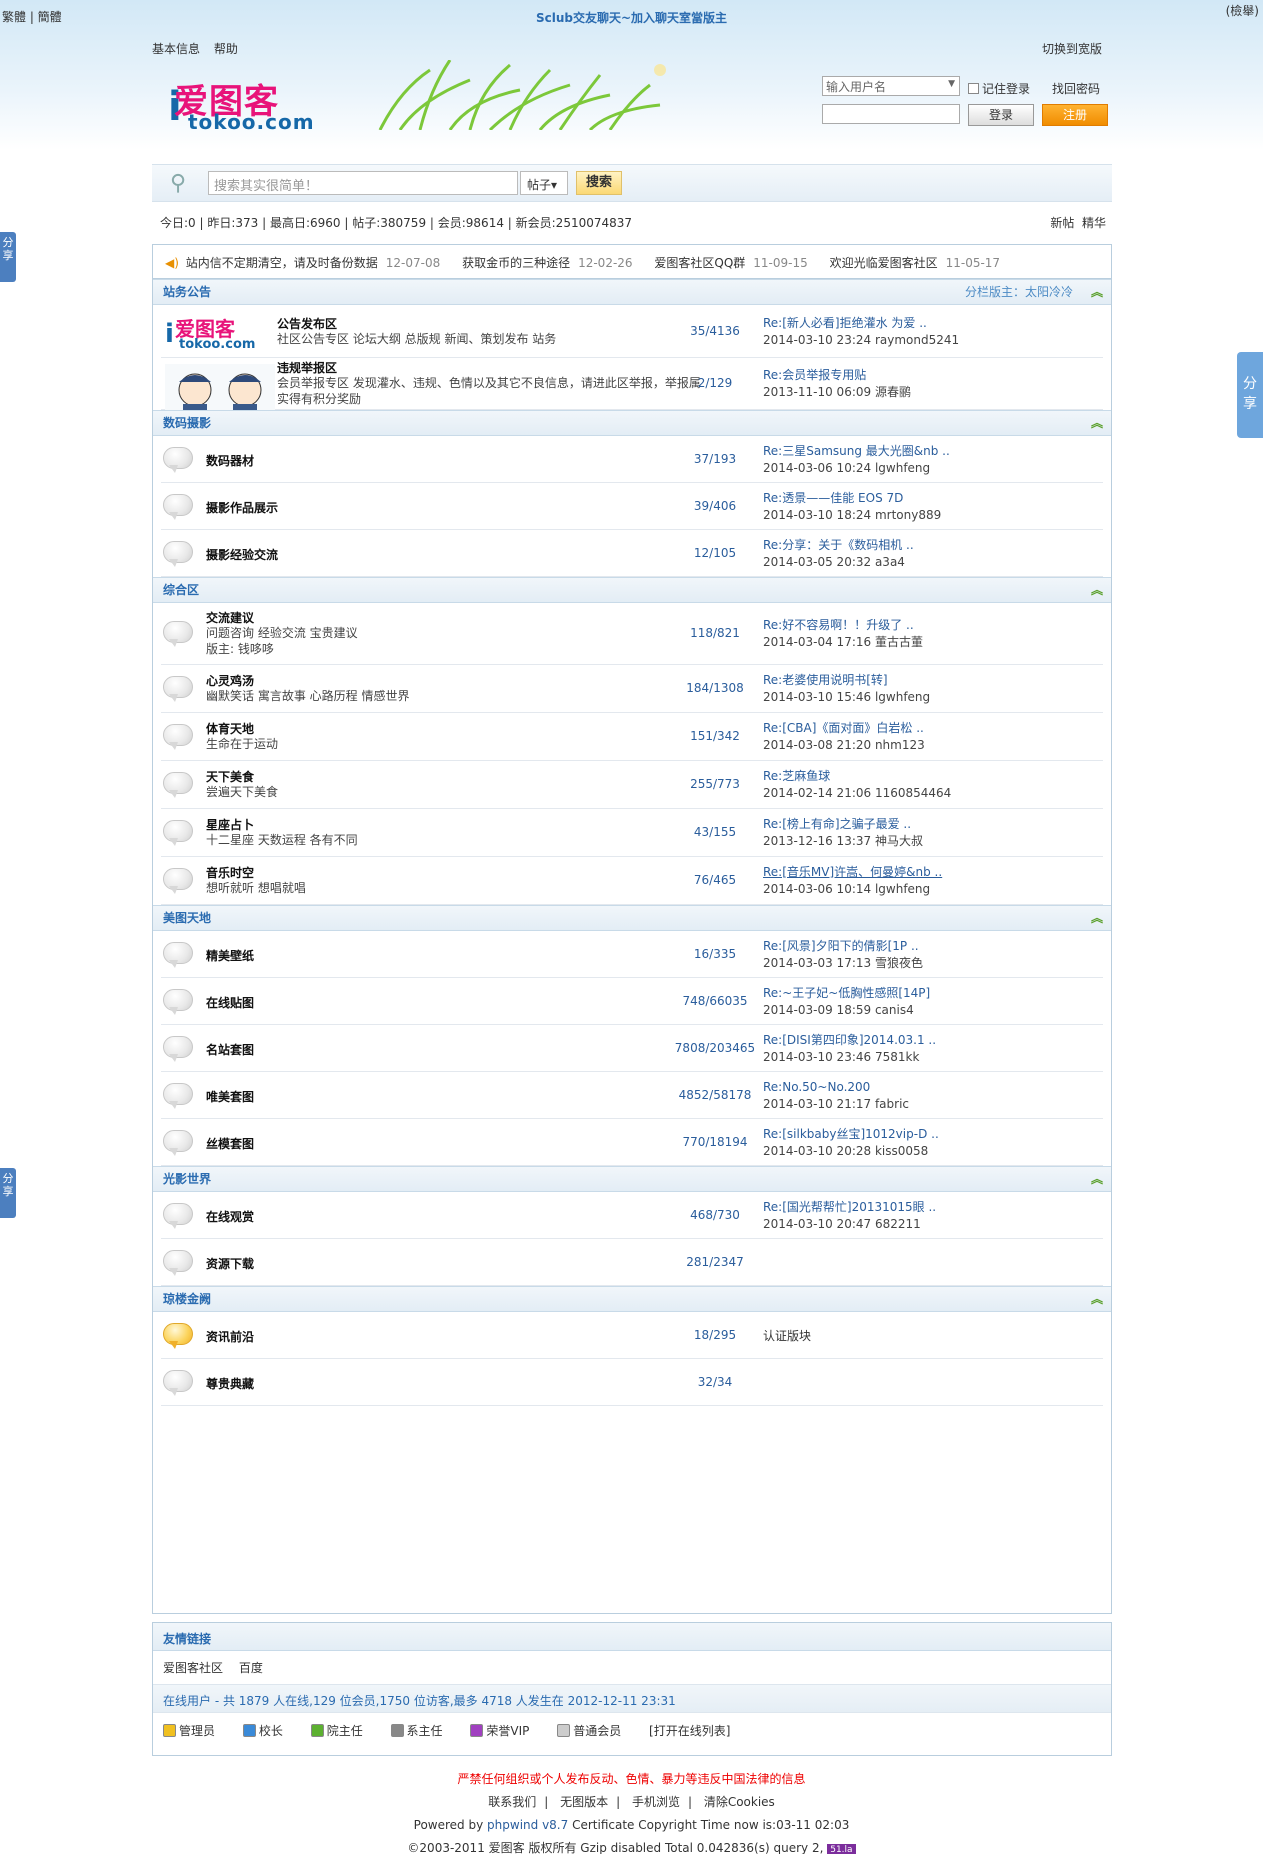 This screenshot has width=1263, height=1854. What do you see at coordinates (220, 334) in the screenshot?
I see `forum-logo-image: 爱图客 tokoo.com i` at bounding box center [220, 334].